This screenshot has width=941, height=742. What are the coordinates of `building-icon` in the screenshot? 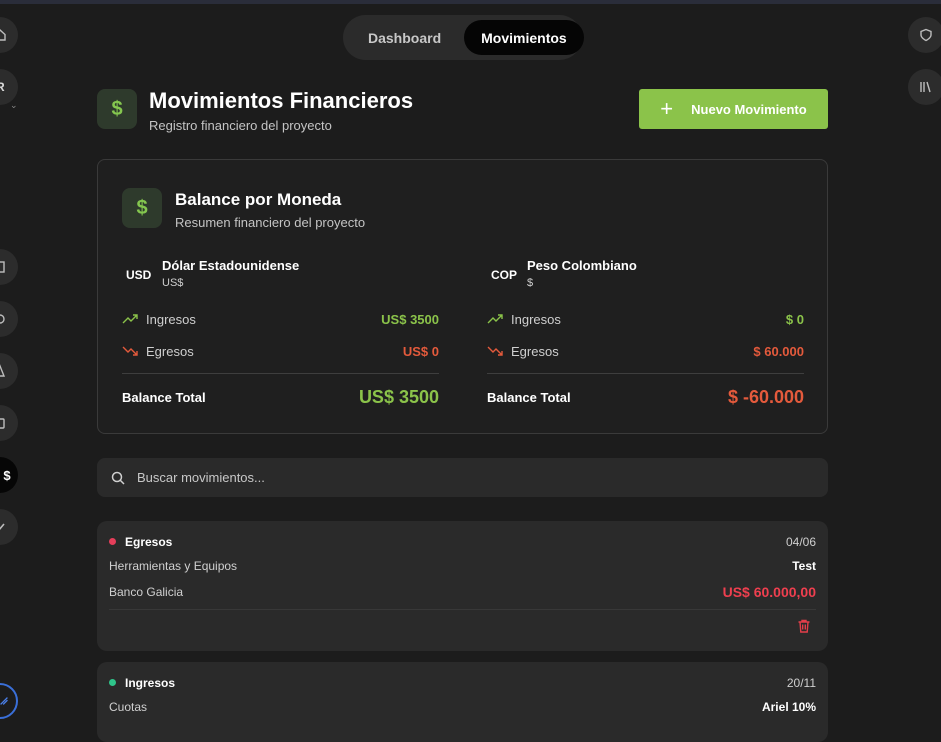 It's located at (9, 267).